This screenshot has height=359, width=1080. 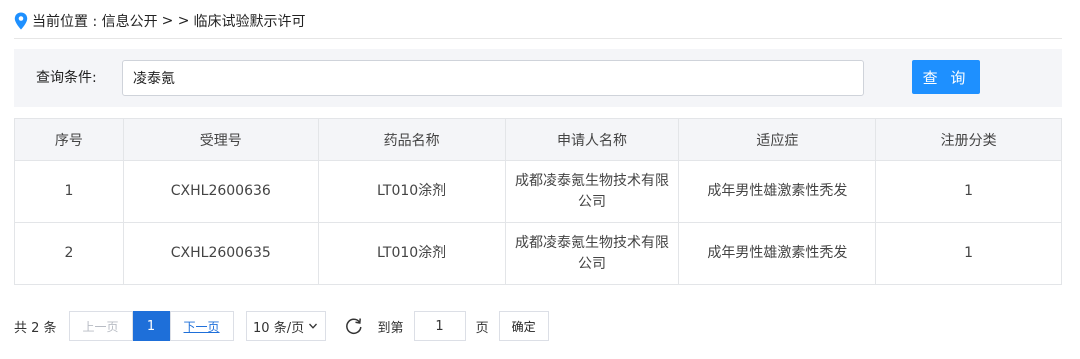 What do you see at coordinates (538, 38) in the screenshot?
I see `breadcrumb-divider` at bounding box center [538, 38].